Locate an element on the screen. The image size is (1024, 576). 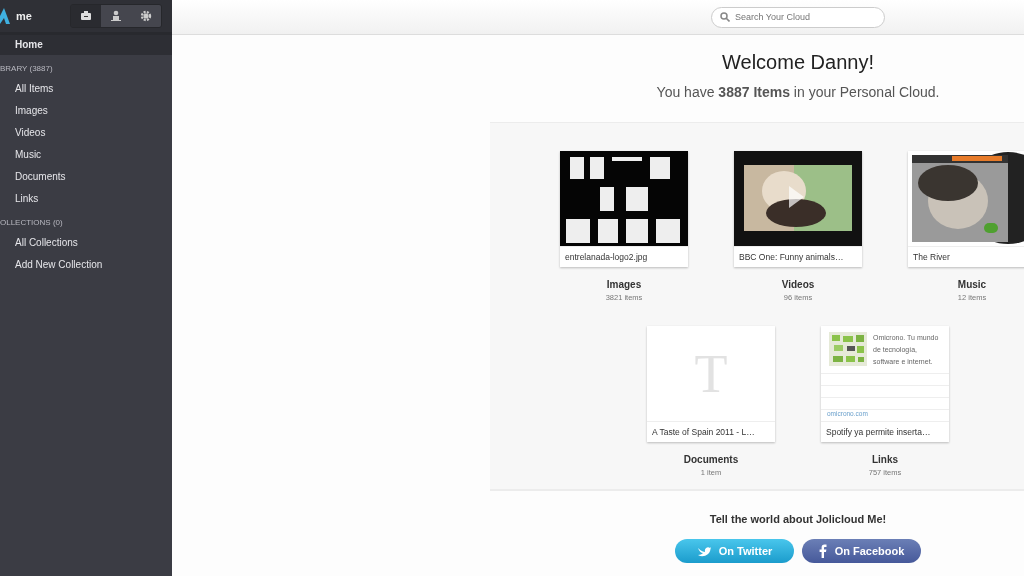
logo-icon is located at coordinates (5, 16).